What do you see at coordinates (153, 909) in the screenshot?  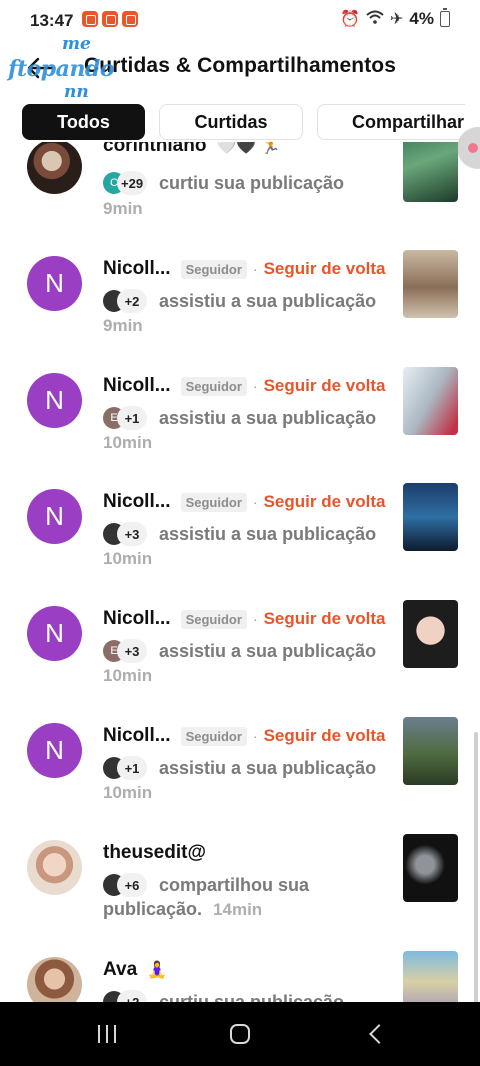 I see `action-text-cont: publicação.` at bounding box center [153, 909].